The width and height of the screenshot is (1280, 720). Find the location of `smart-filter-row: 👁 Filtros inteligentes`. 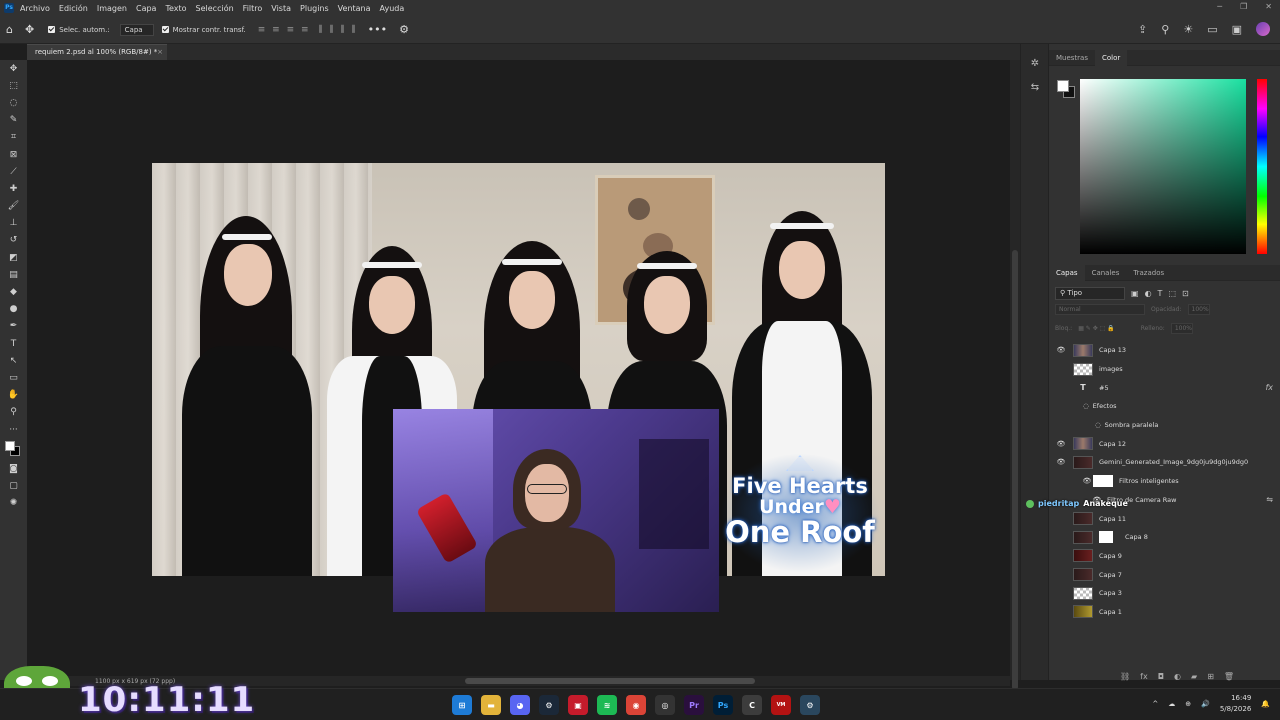

smart-filter-row: 👁 Filtros inteligentes is located at coordinates (1164, 481).